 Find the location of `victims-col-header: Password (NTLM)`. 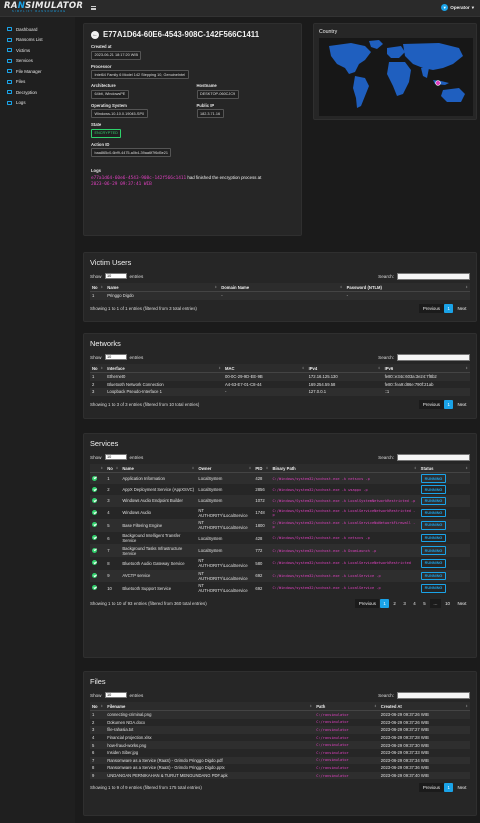

victims-col-header: Password (NTLM) is located at coordinates (407, 287).